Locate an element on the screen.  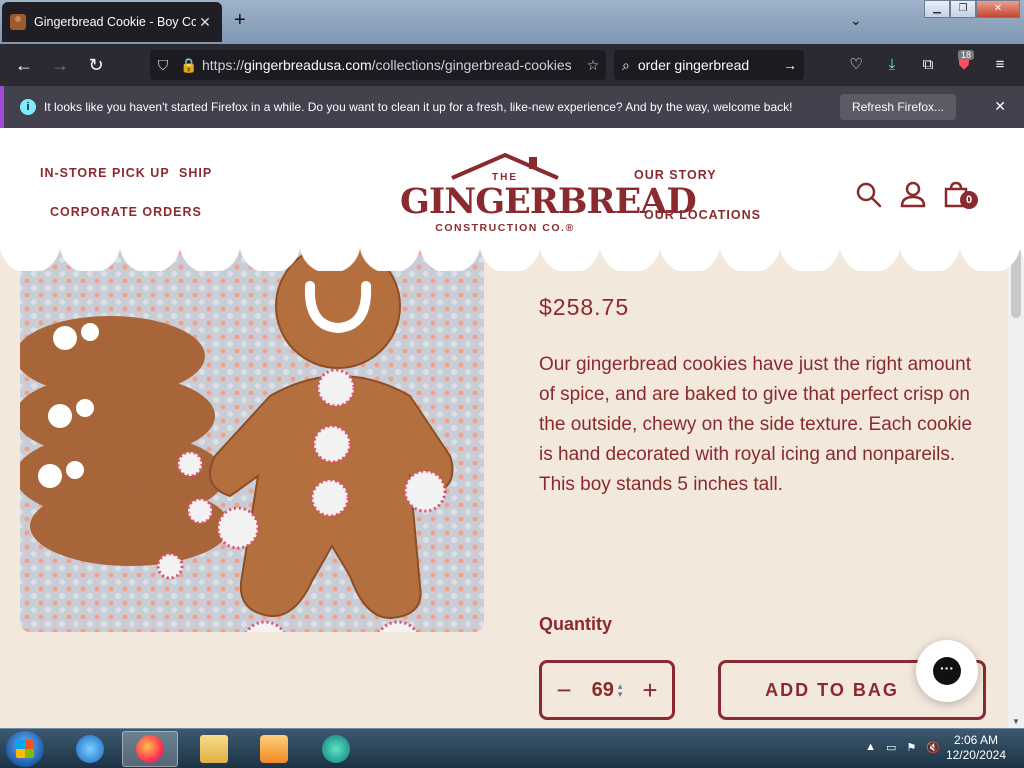
logo-gingerbread: GINGERBREAD is located at coordinates (548, 201).